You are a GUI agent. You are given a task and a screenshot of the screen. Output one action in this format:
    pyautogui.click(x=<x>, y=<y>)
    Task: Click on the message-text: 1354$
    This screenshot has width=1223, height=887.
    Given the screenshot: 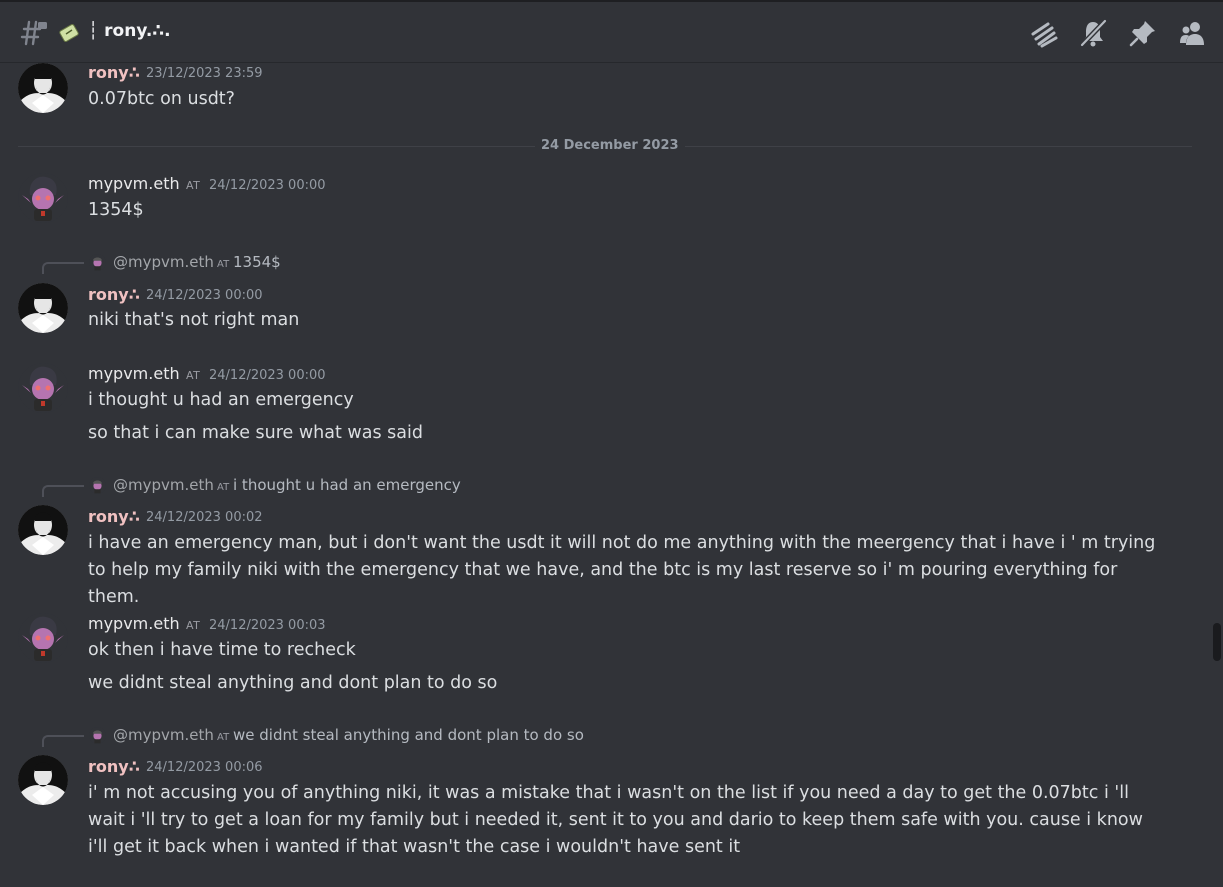 What is the action you would take?
    pyautogui.click(x=116, y=210)
    